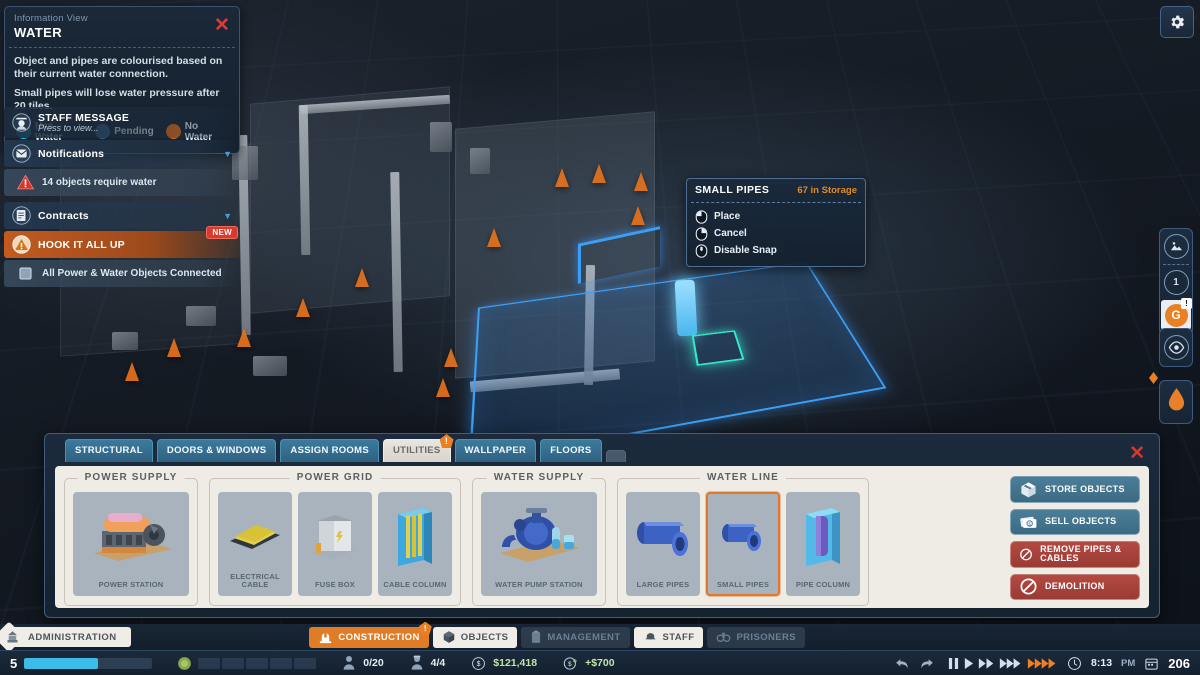 Image resolution: width=1200 pixels, height=675 pixels. I want to click on sell-objects-button: $ SELL OBJECTS, so click(1075, 521).